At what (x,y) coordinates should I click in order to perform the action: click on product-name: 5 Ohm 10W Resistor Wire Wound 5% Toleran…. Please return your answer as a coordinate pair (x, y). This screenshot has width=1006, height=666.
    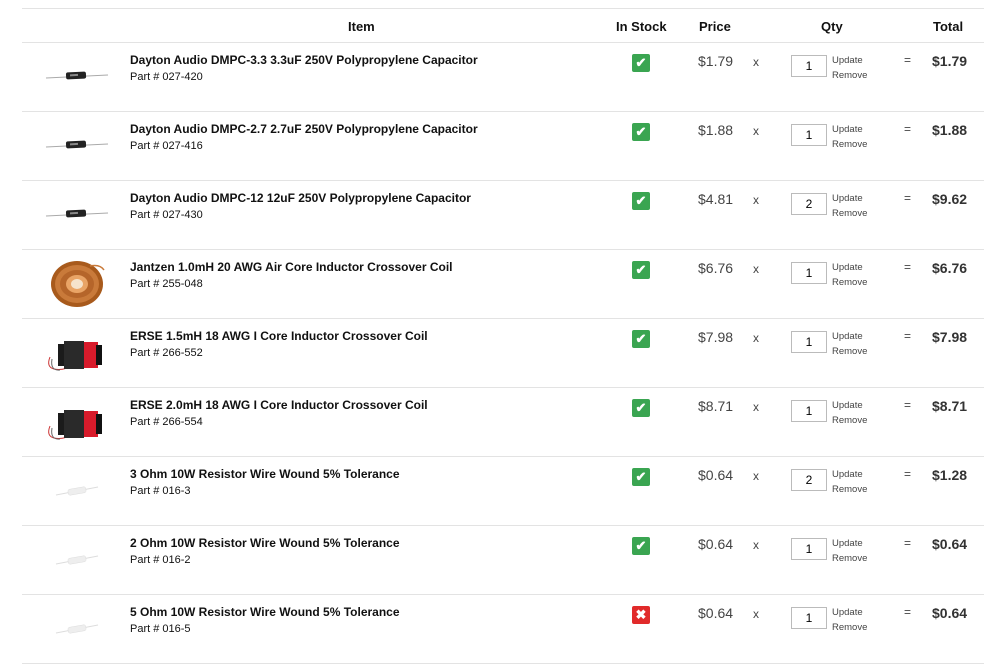
    Looking at the image, I should click on (265, 612).